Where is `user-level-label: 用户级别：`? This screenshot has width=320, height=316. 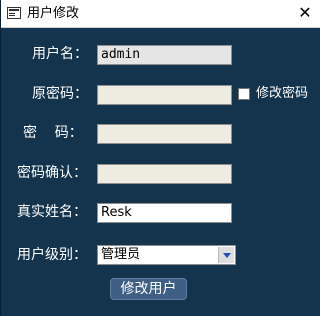 user-level-label: 用户级别： is located at coordinates (52, 255).